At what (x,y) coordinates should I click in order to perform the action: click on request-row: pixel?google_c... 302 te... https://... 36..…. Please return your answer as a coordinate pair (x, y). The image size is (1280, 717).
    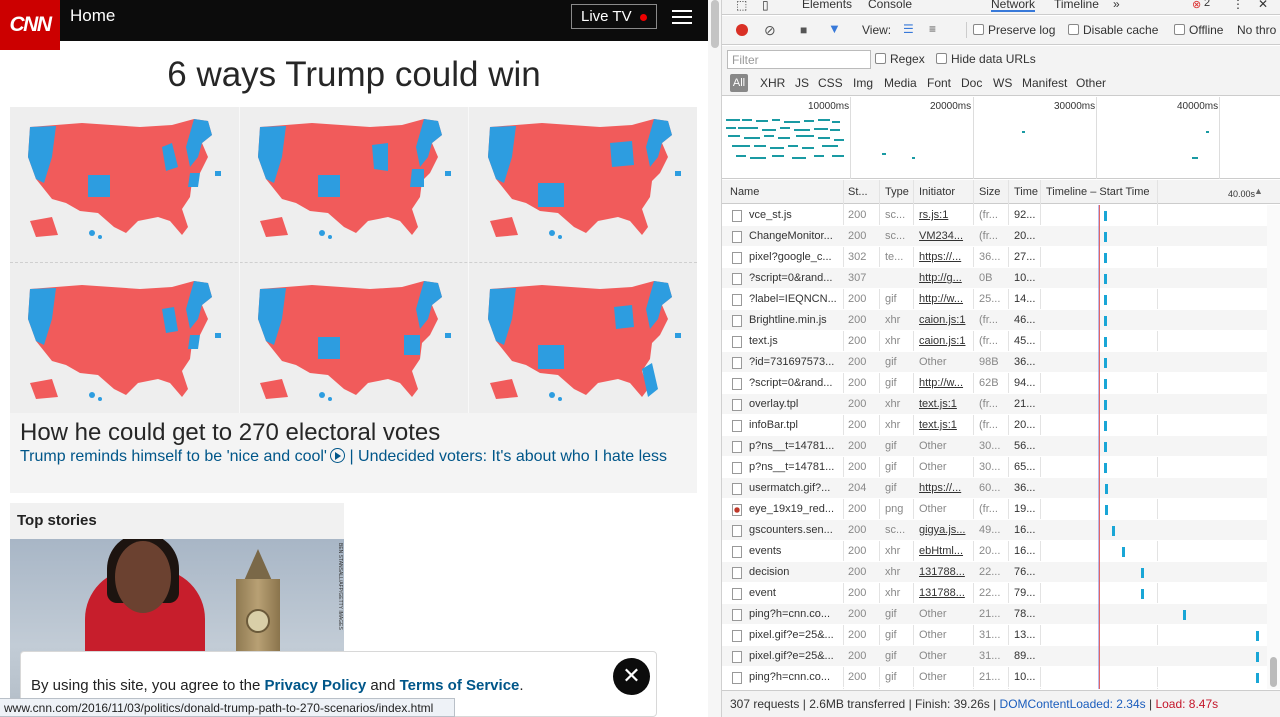
    Looking at the image, I should click on (994, 257).